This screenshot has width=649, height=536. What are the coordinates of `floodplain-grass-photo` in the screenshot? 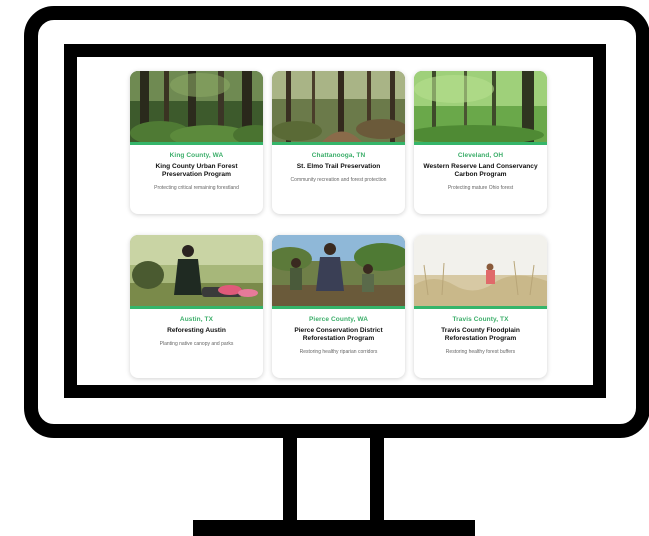 It's located at (480, 270).